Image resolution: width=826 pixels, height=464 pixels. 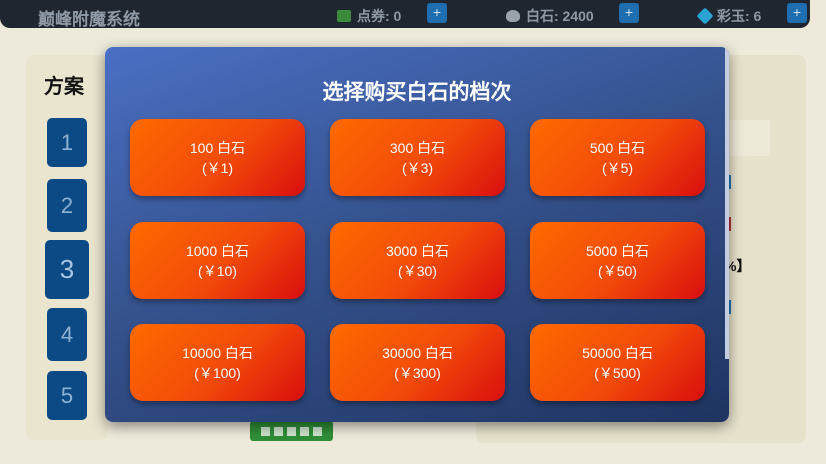 What do you see at coordinates (617, 147) in the screenshot?
I see `tier-amount: 500 白石` at bounding box center [617, 147].